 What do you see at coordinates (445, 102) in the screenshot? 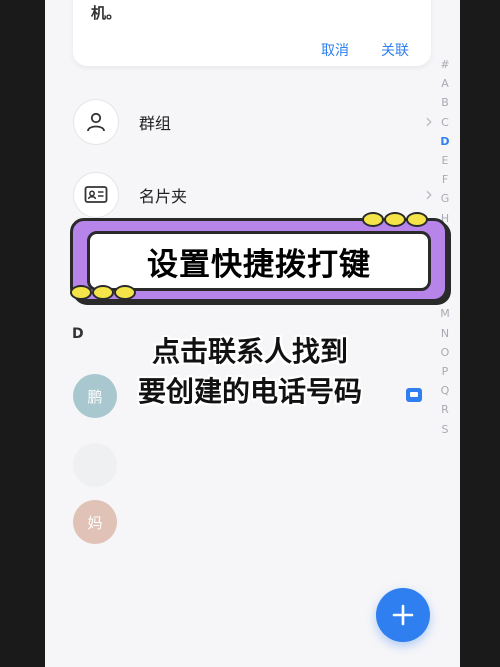
I see `alpha-index-letter: B` at bounding box center [445, 102].